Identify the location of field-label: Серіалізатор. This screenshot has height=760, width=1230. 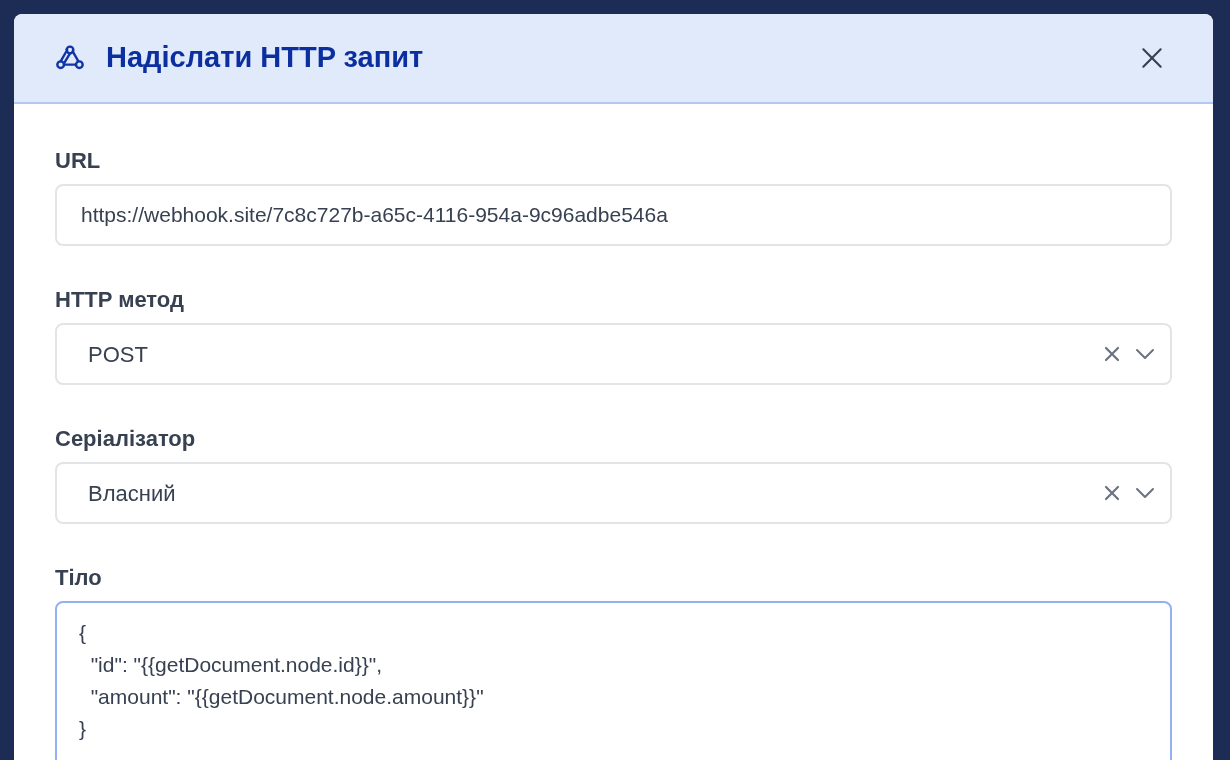
(126, 437).